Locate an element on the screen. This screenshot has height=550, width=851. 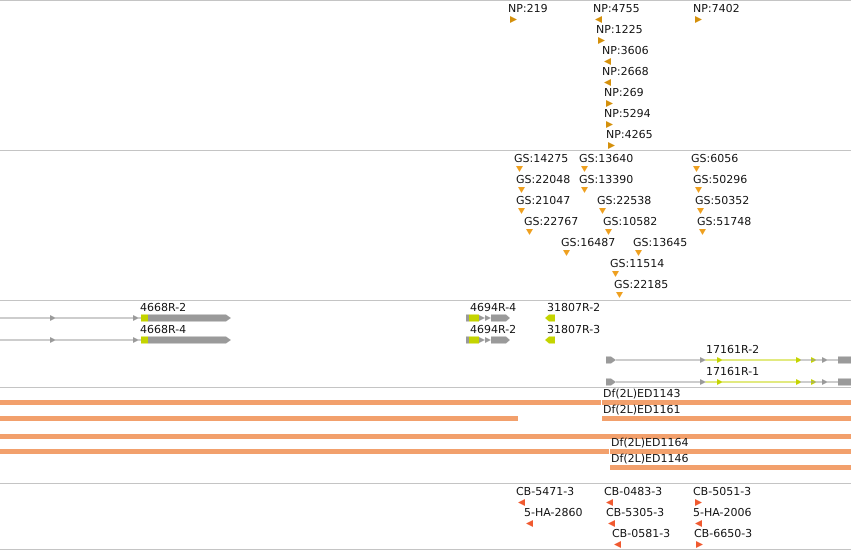
feature-label: GS:22767 is located at coordinates (551, 221).